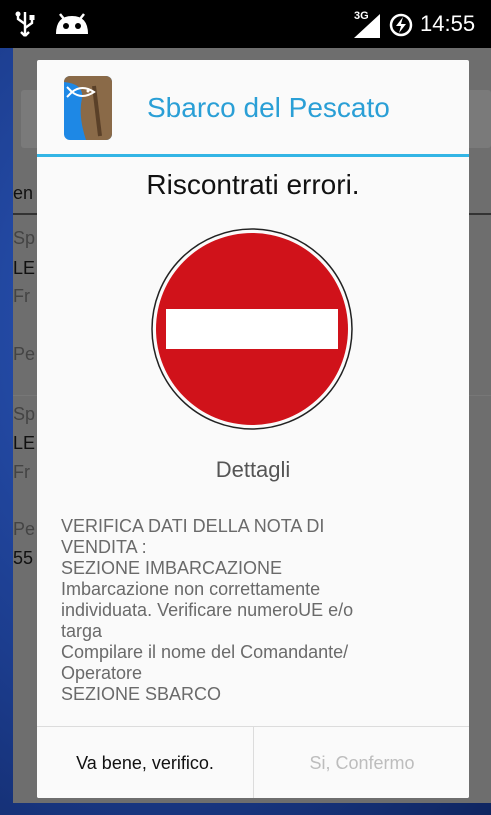 This screenshot has width=491, height=815. What do you see at coordinates (361, 16) in the screenshot?
I see `network-type: 3G` at bounding box center [361, 16].